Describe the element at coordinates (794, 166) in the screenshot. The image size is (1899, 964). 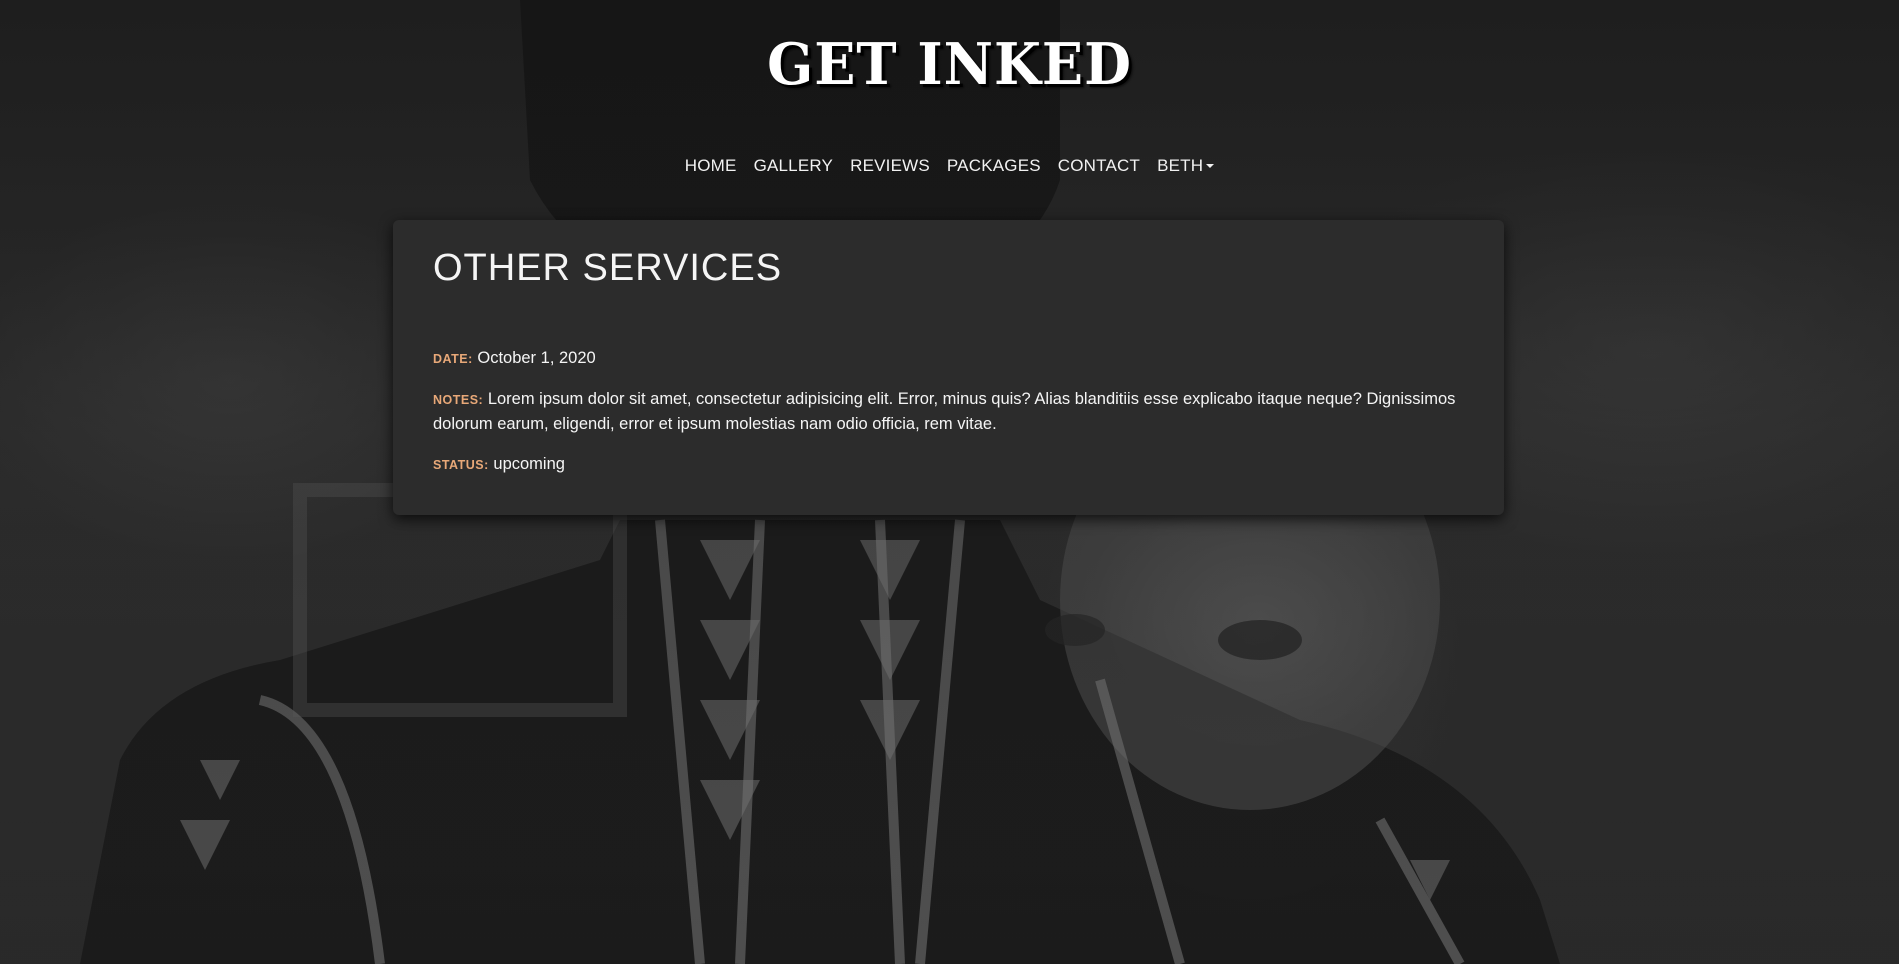
I see `nav-item-gallery: GALLERY` at that location.